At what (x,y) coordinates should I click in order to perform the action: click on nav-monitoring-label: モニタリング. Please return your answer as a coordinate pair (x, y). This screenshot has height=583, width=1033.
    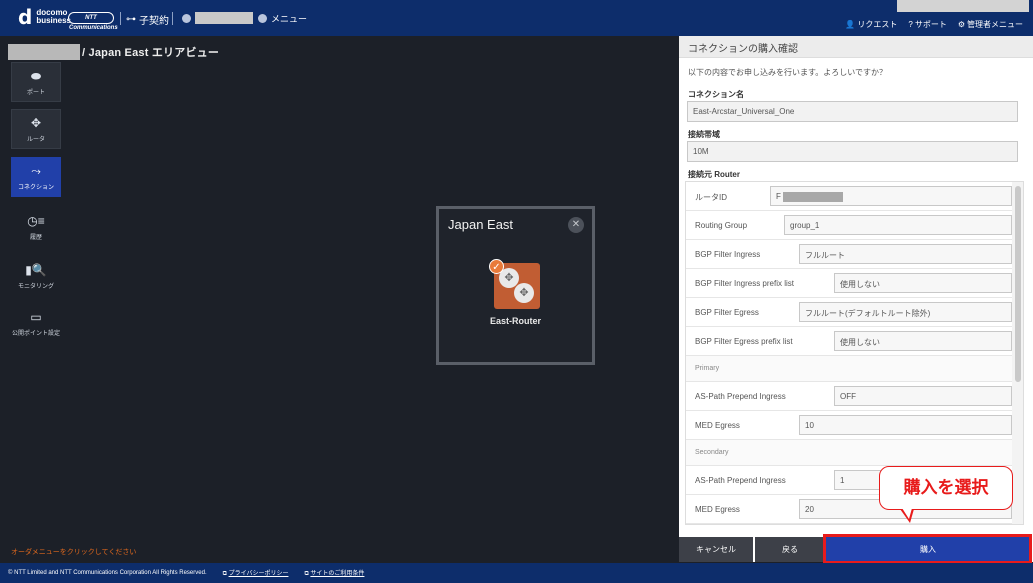
    Looking at the image, I should click on (35, 286).